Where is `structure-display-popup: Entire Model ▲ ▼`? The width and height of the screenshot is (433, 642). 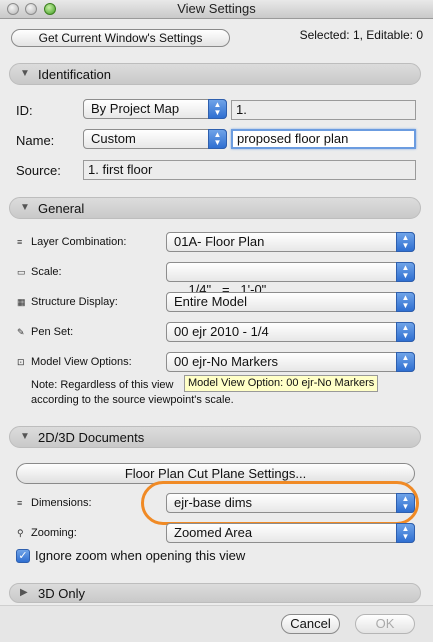
structure-display-popup: Entire Model ▲ ▼ is located at coordinates (290, 302).